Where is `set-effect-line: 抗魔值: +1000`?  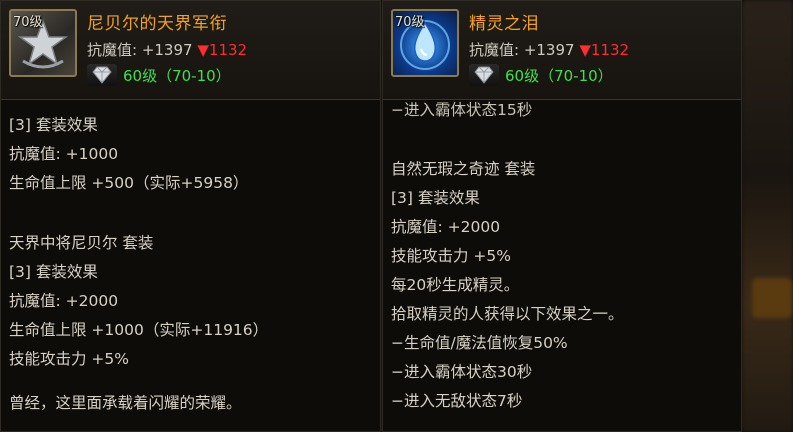
set-effect-line: 抗魔值: +1000 is located at coordinates (64, 154).